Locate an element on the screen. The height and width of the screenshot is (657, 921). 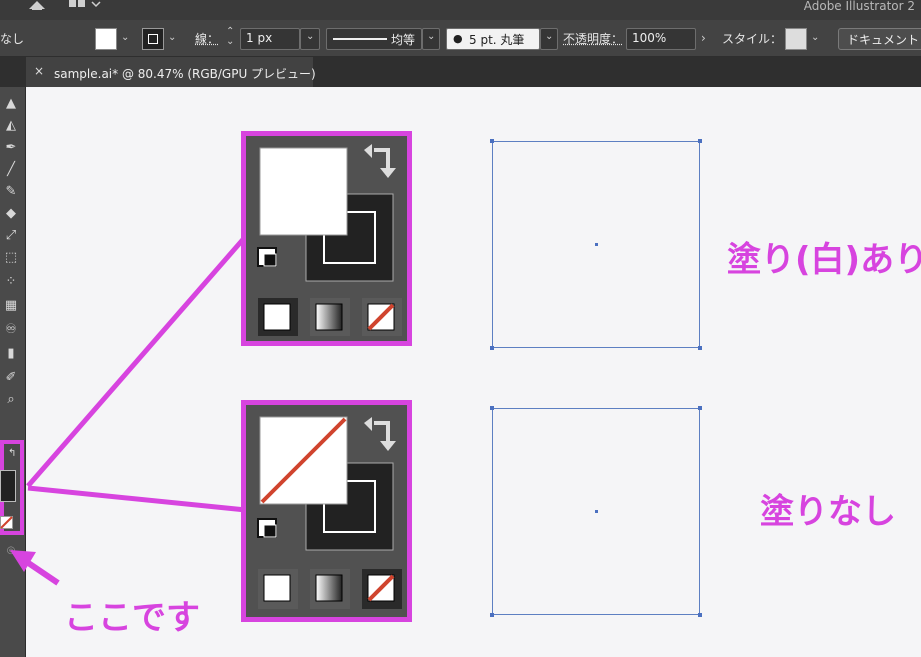
annotation-fill-white: 塗り(白)あり is located at coordinates (824, 260).